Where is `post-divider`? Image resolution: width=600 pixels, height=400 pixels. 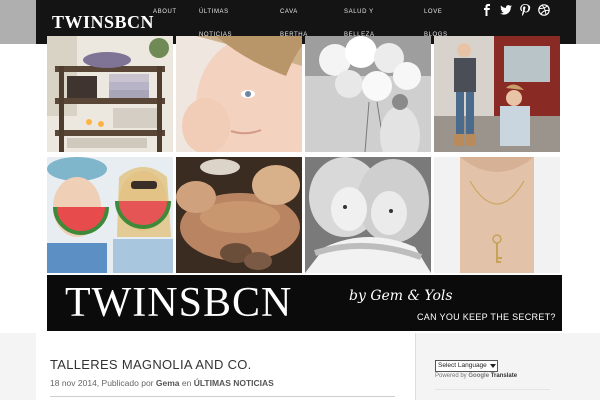 post-divider is located at coordinates (222, 396).